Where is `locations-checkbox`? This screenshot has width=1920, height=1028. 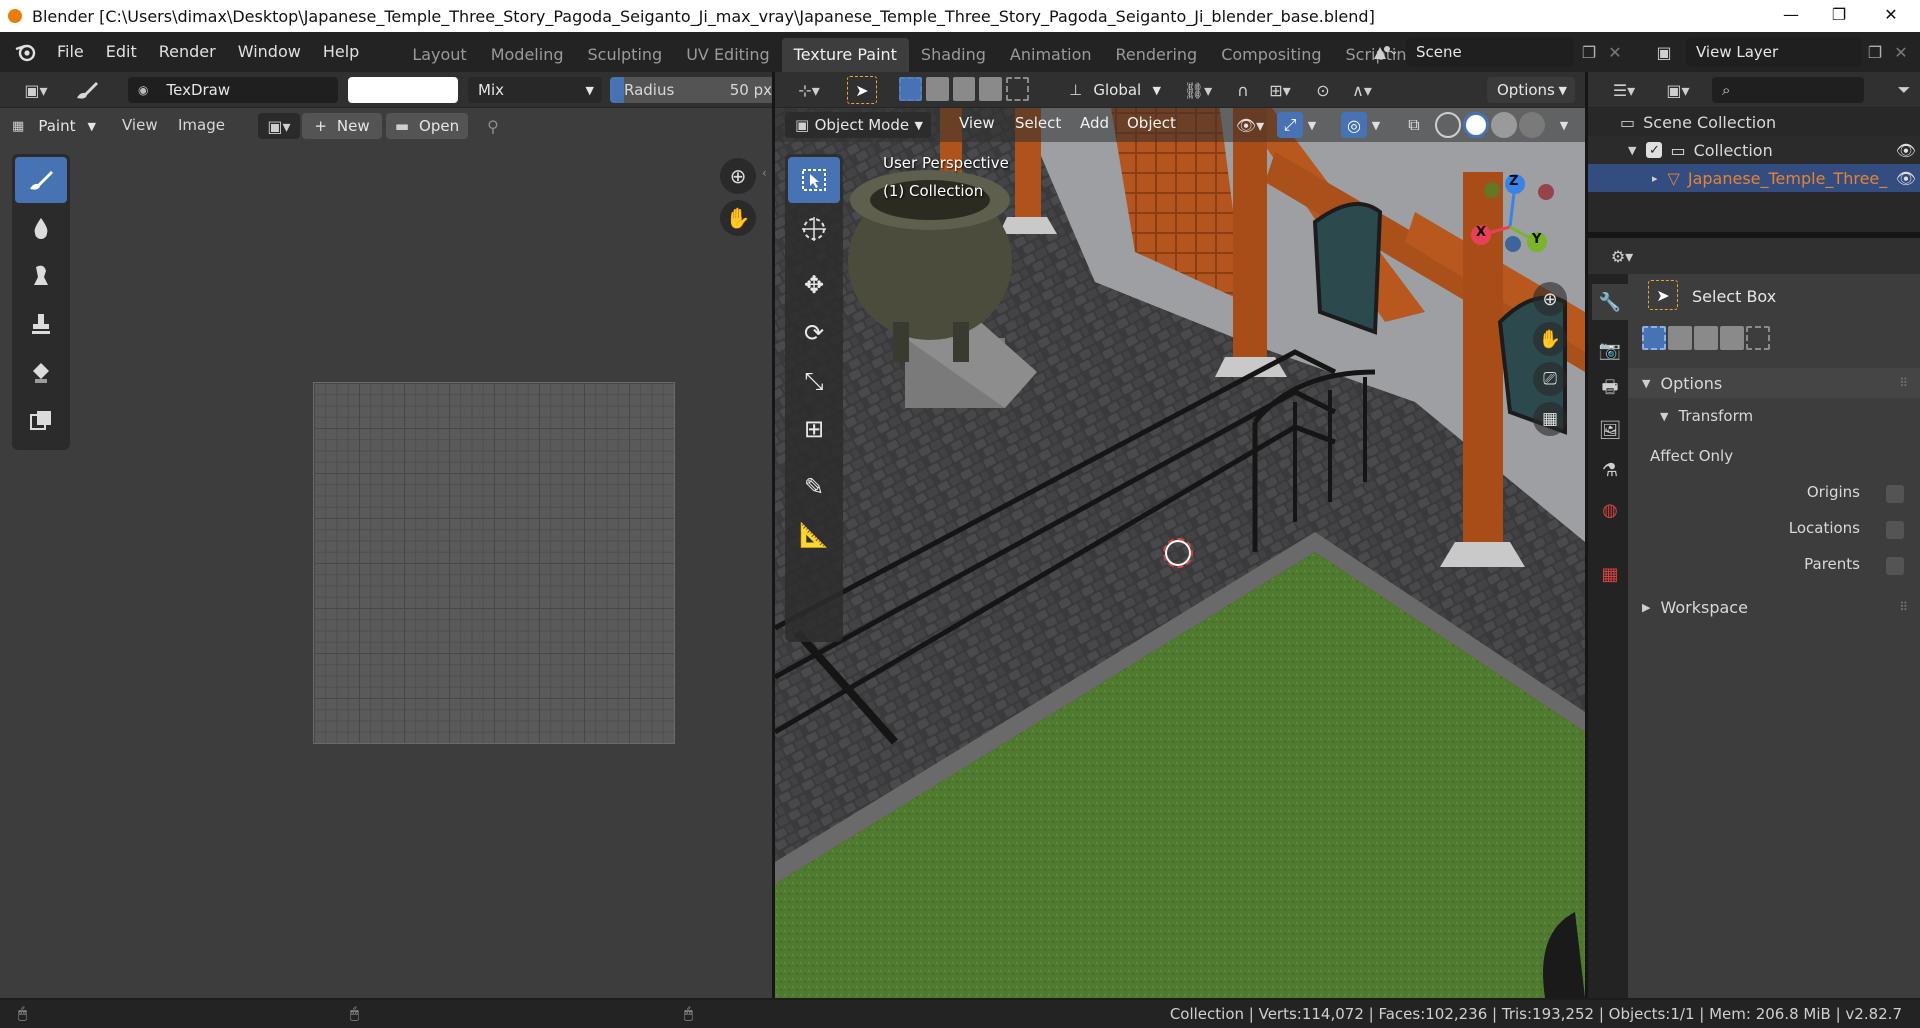
locations-checkbox is located at coordinates (1895, 530).